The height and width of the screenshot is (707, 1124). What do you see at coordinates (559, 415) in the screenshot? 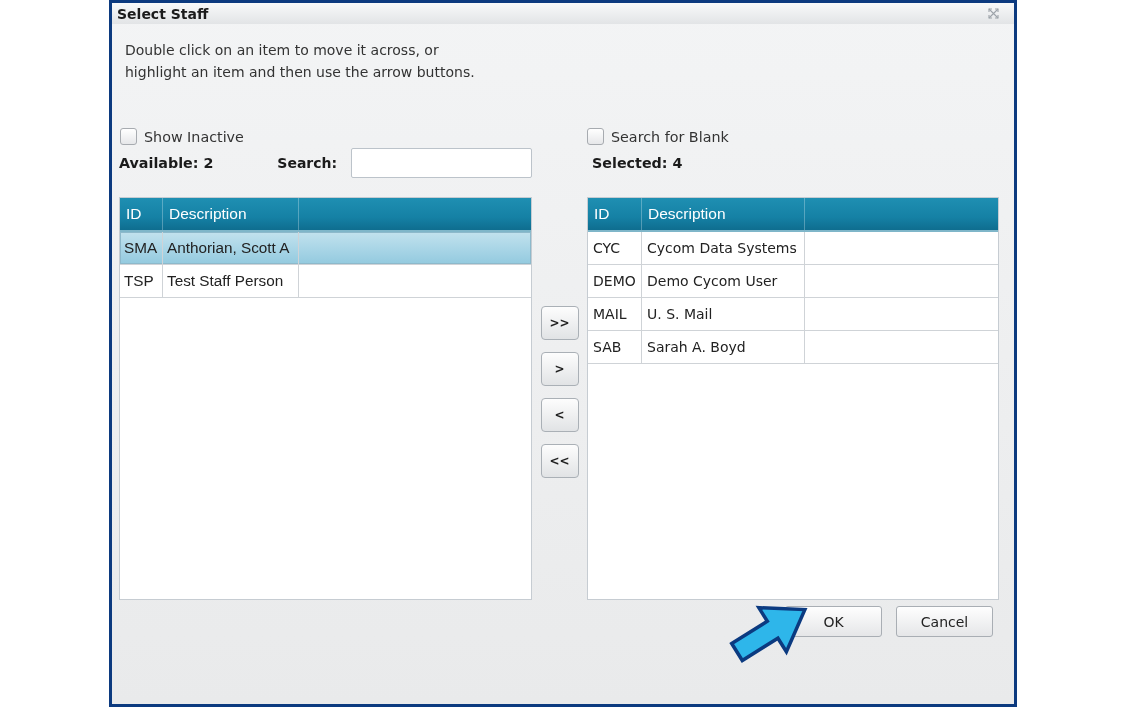
I see `move-button: <` at bounding box center [559, 415].